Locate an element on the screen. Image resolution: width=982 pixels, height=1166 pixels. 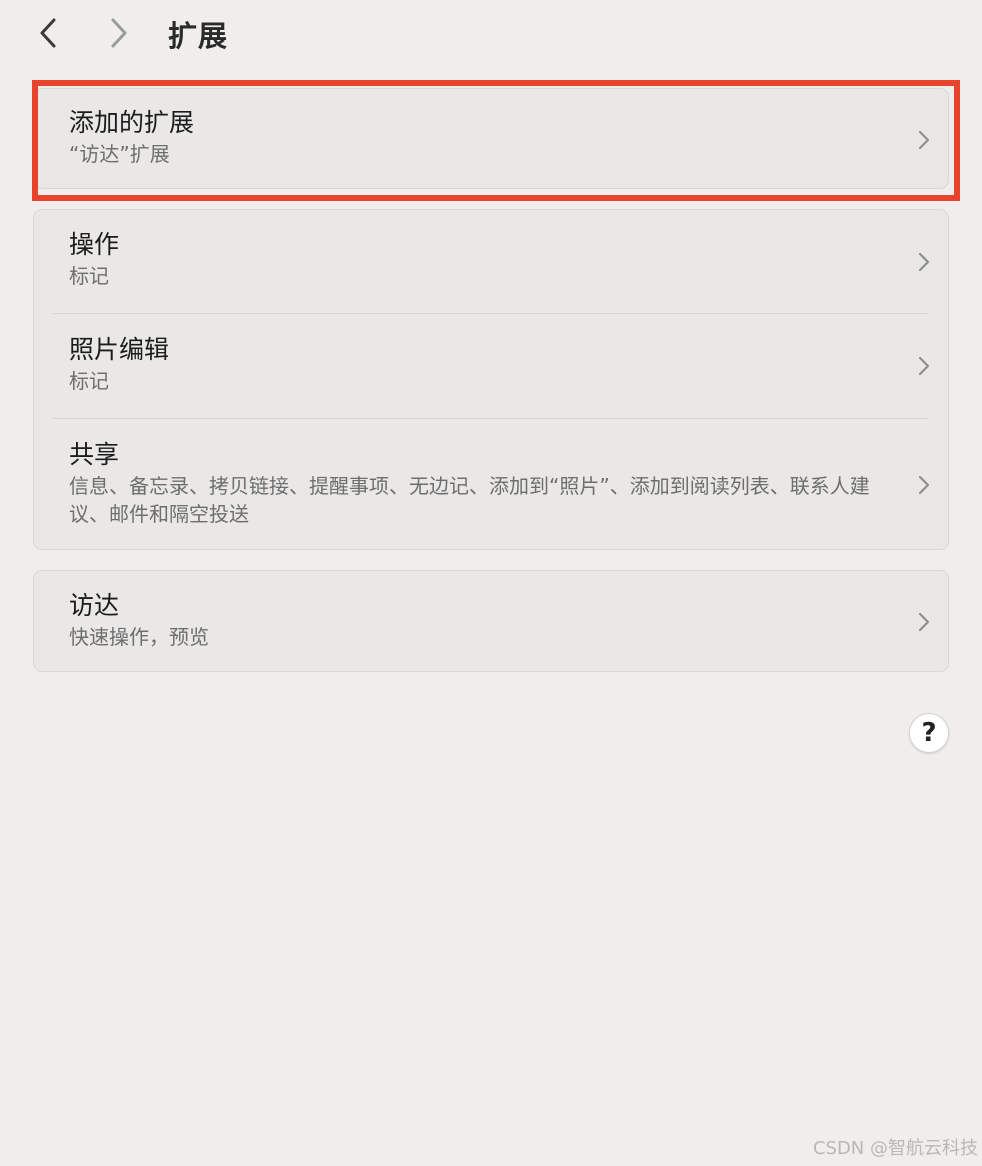
added-extensions-group: 添加的扩展 “访达”扩展 is located at coordinates (491, 138).